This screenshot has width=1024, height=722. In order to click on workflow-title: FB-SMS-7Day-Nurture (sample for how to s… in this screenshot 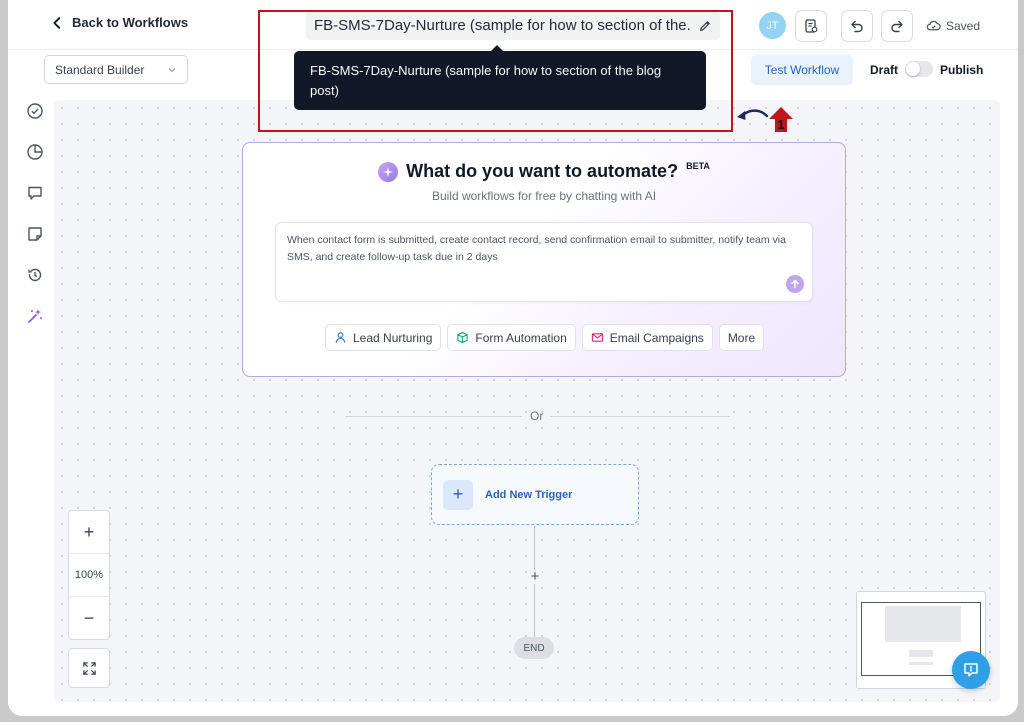, I will do `click(503, 25)`.